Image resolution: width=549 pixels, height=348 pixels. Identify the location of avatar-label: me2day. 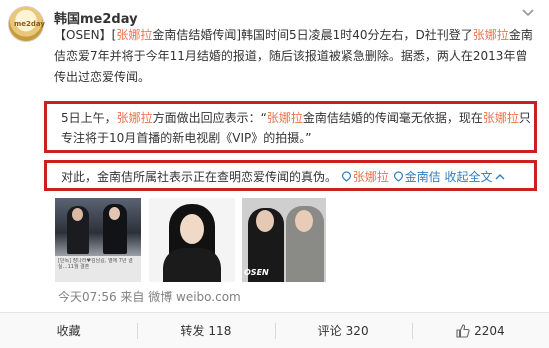
(29, 24).